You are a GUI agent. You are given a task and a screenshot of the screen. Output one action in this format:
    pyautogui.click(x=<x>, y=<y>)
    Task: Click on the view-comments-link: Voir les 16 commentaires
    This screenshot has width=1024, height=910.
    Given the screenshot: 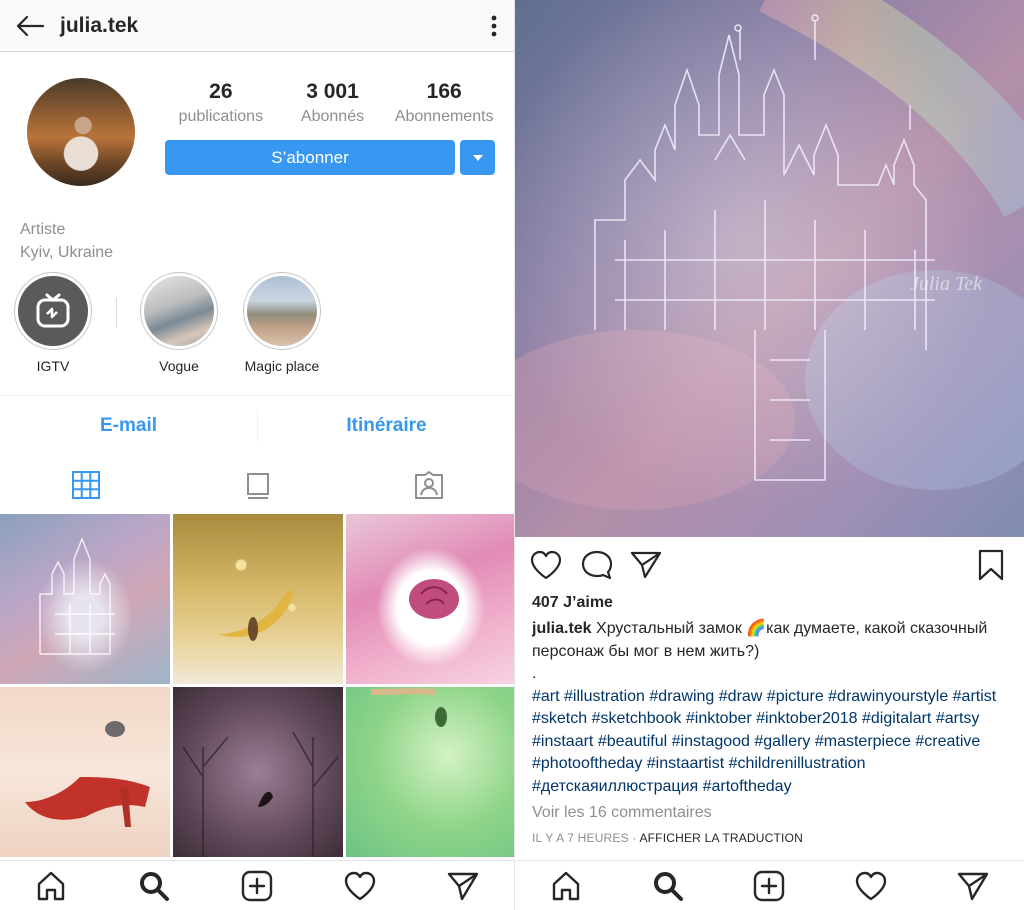 What is the action you would take?
    pyautogui.click(x=622, y=813)
    